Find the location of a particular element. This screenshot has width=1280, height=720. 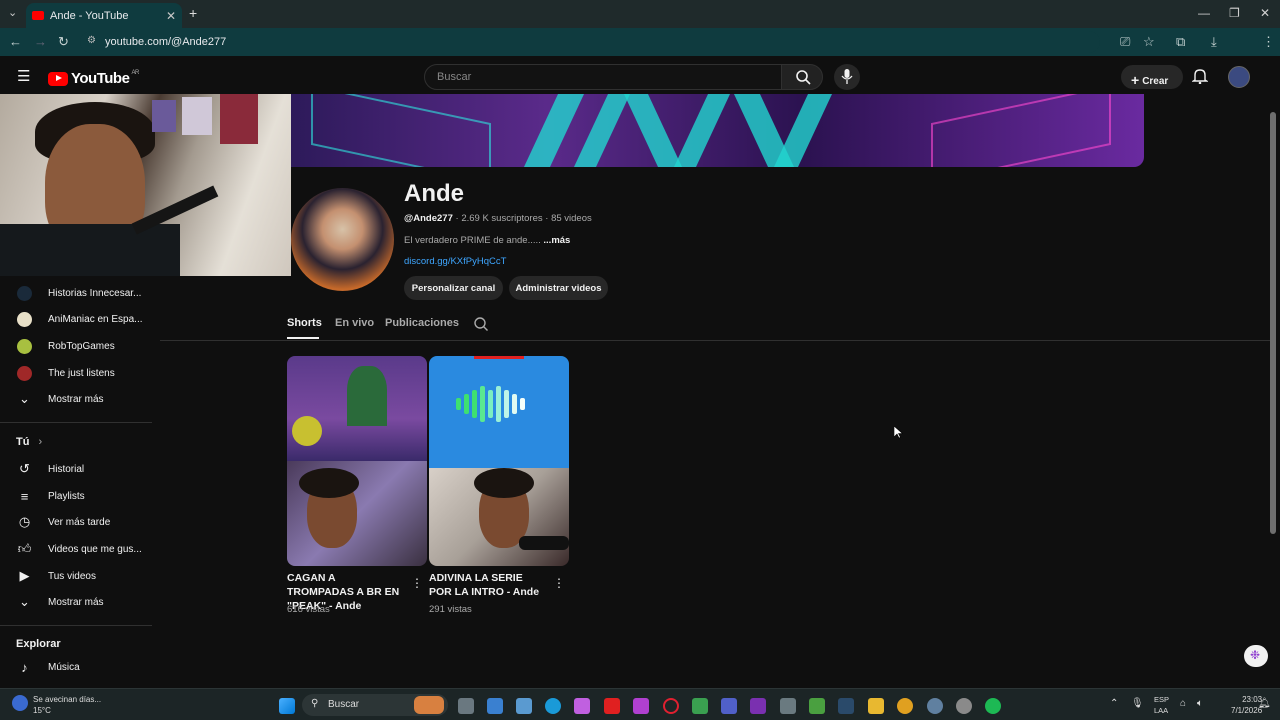

mic-tray-icon: 🎙︎ is located at coordinates (1137, 703).